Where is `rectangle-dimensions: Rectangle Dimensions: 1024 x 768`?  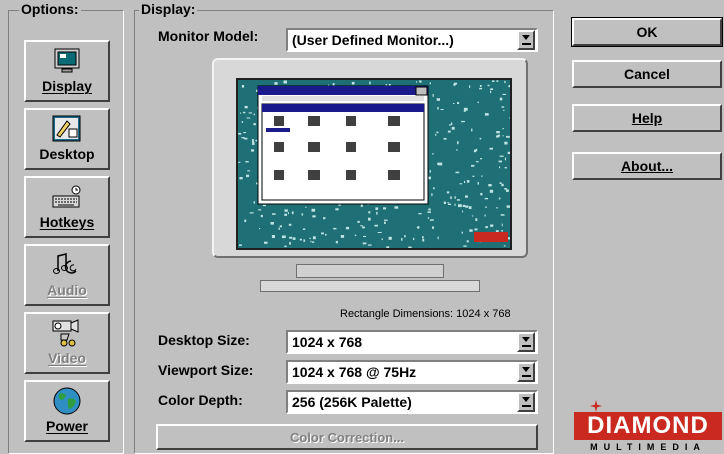 rectangle-dimensions: Rectangle Dimensions: 1024 x 768 is located at coordinates (425, 314).